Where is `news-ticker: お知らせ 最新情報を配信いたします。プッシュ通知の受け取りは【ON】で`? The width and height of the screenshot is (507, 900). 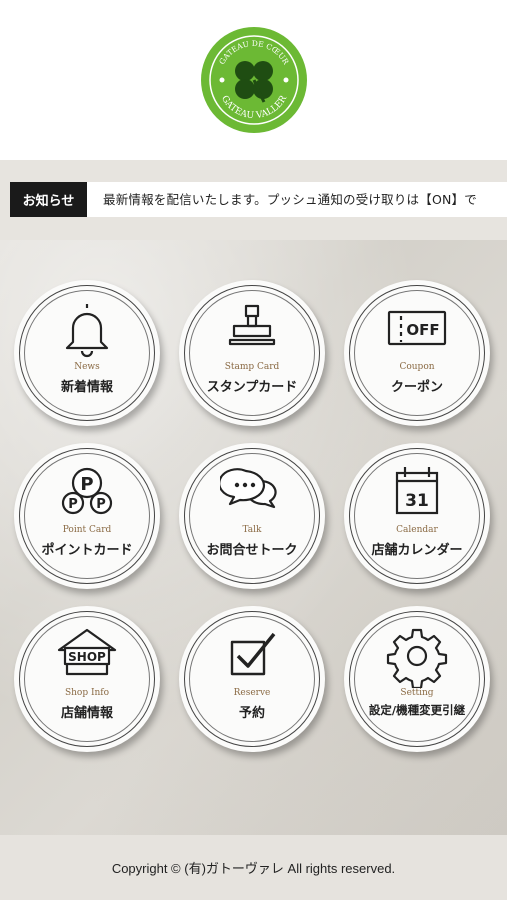
news-ticker: お知らせ 最新情報を配信いたします。プッシュ通知の受け取りは【ON】で is located at coordinates (258, 199).